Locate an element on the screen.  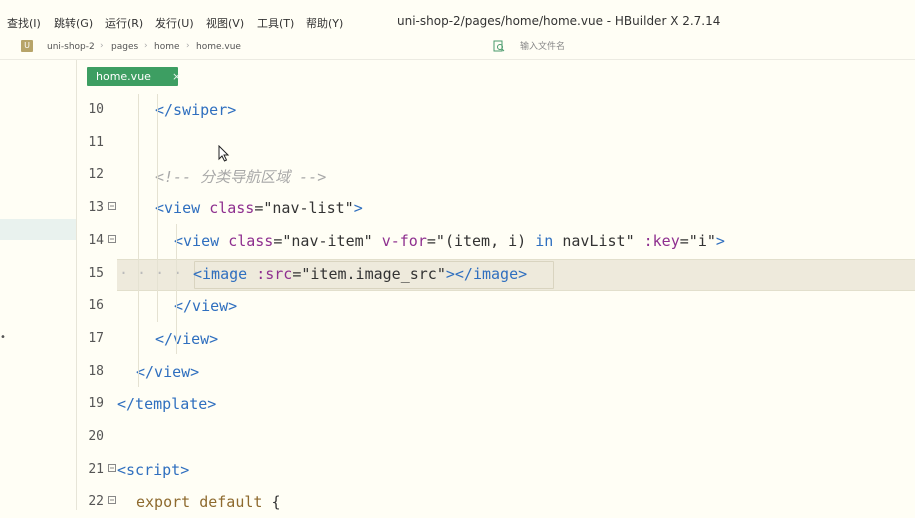
project-tree-selected-row is located at coordinates (38, 229).